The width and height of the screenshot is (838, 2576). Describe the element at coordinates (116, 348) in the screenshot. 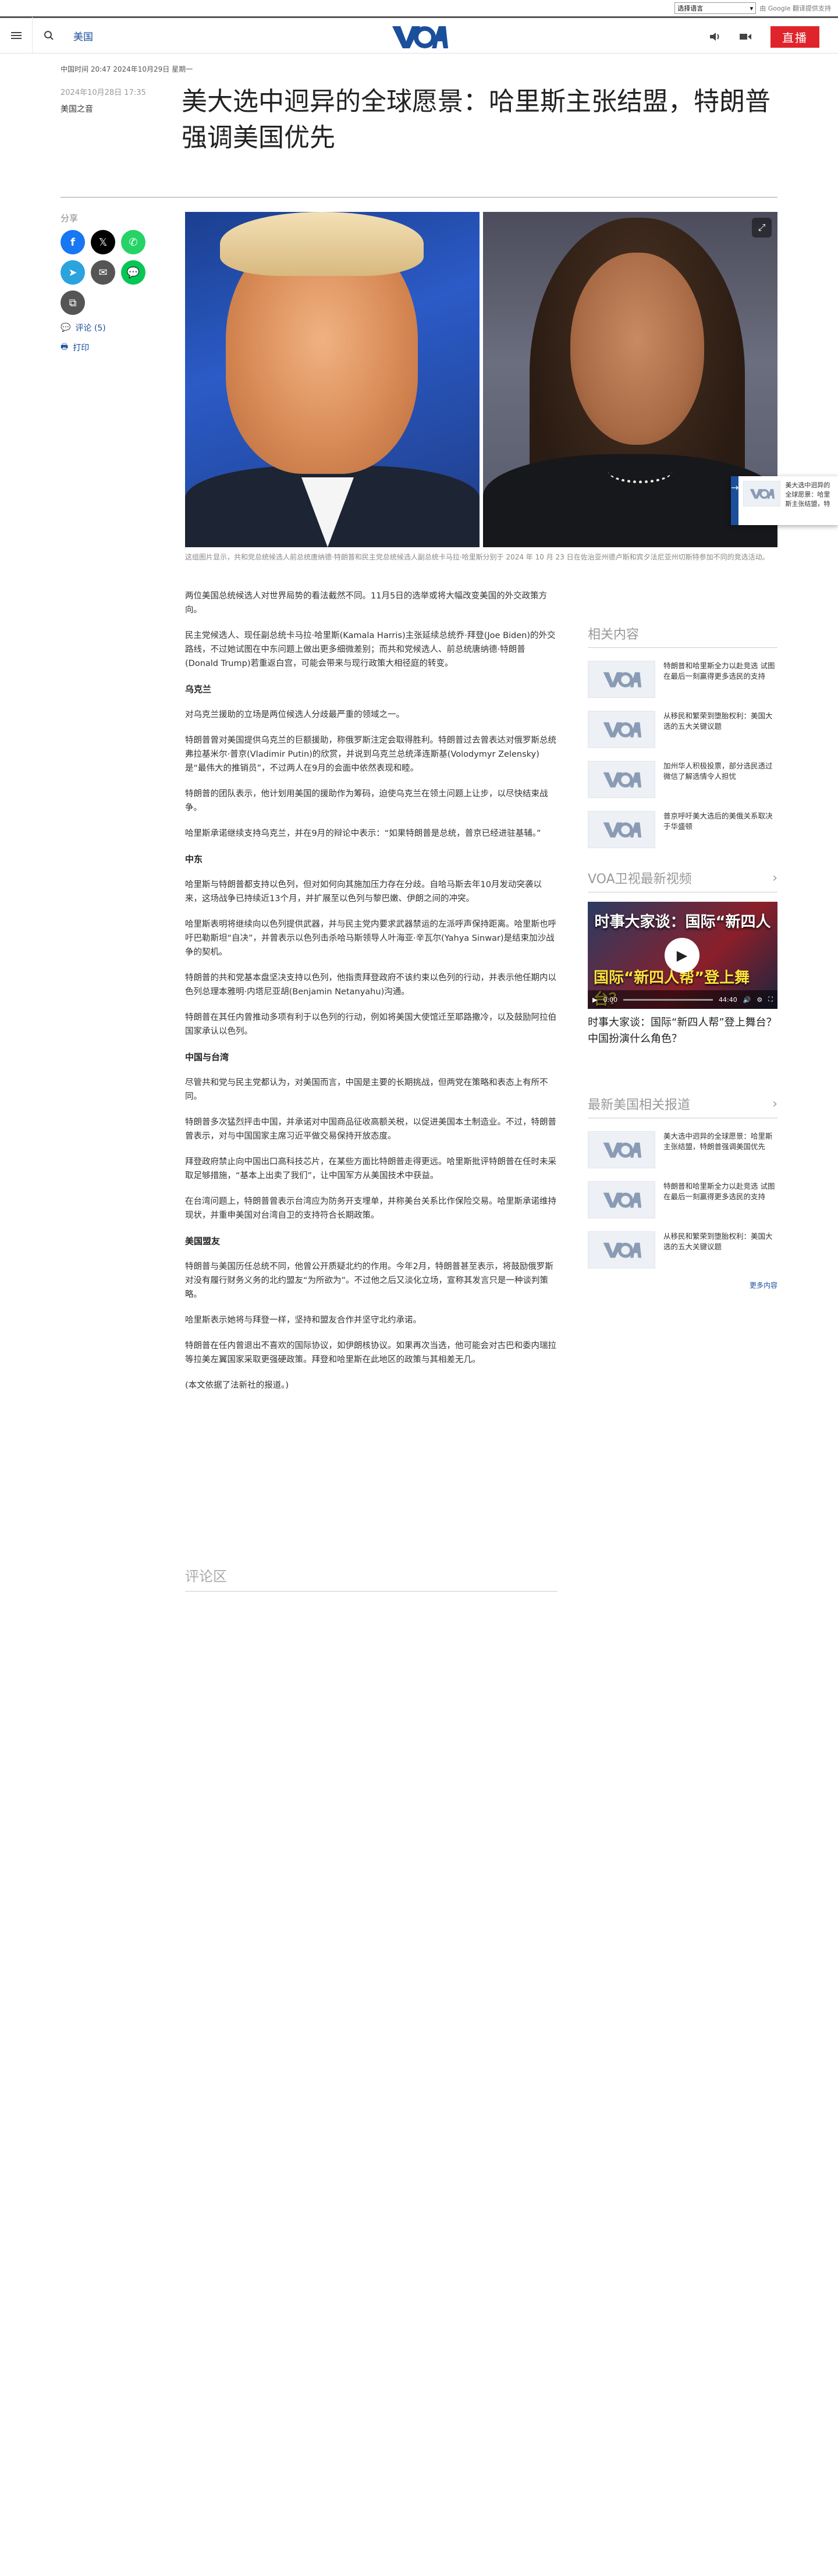

I see `print-link: 🖶 打印` at that location.